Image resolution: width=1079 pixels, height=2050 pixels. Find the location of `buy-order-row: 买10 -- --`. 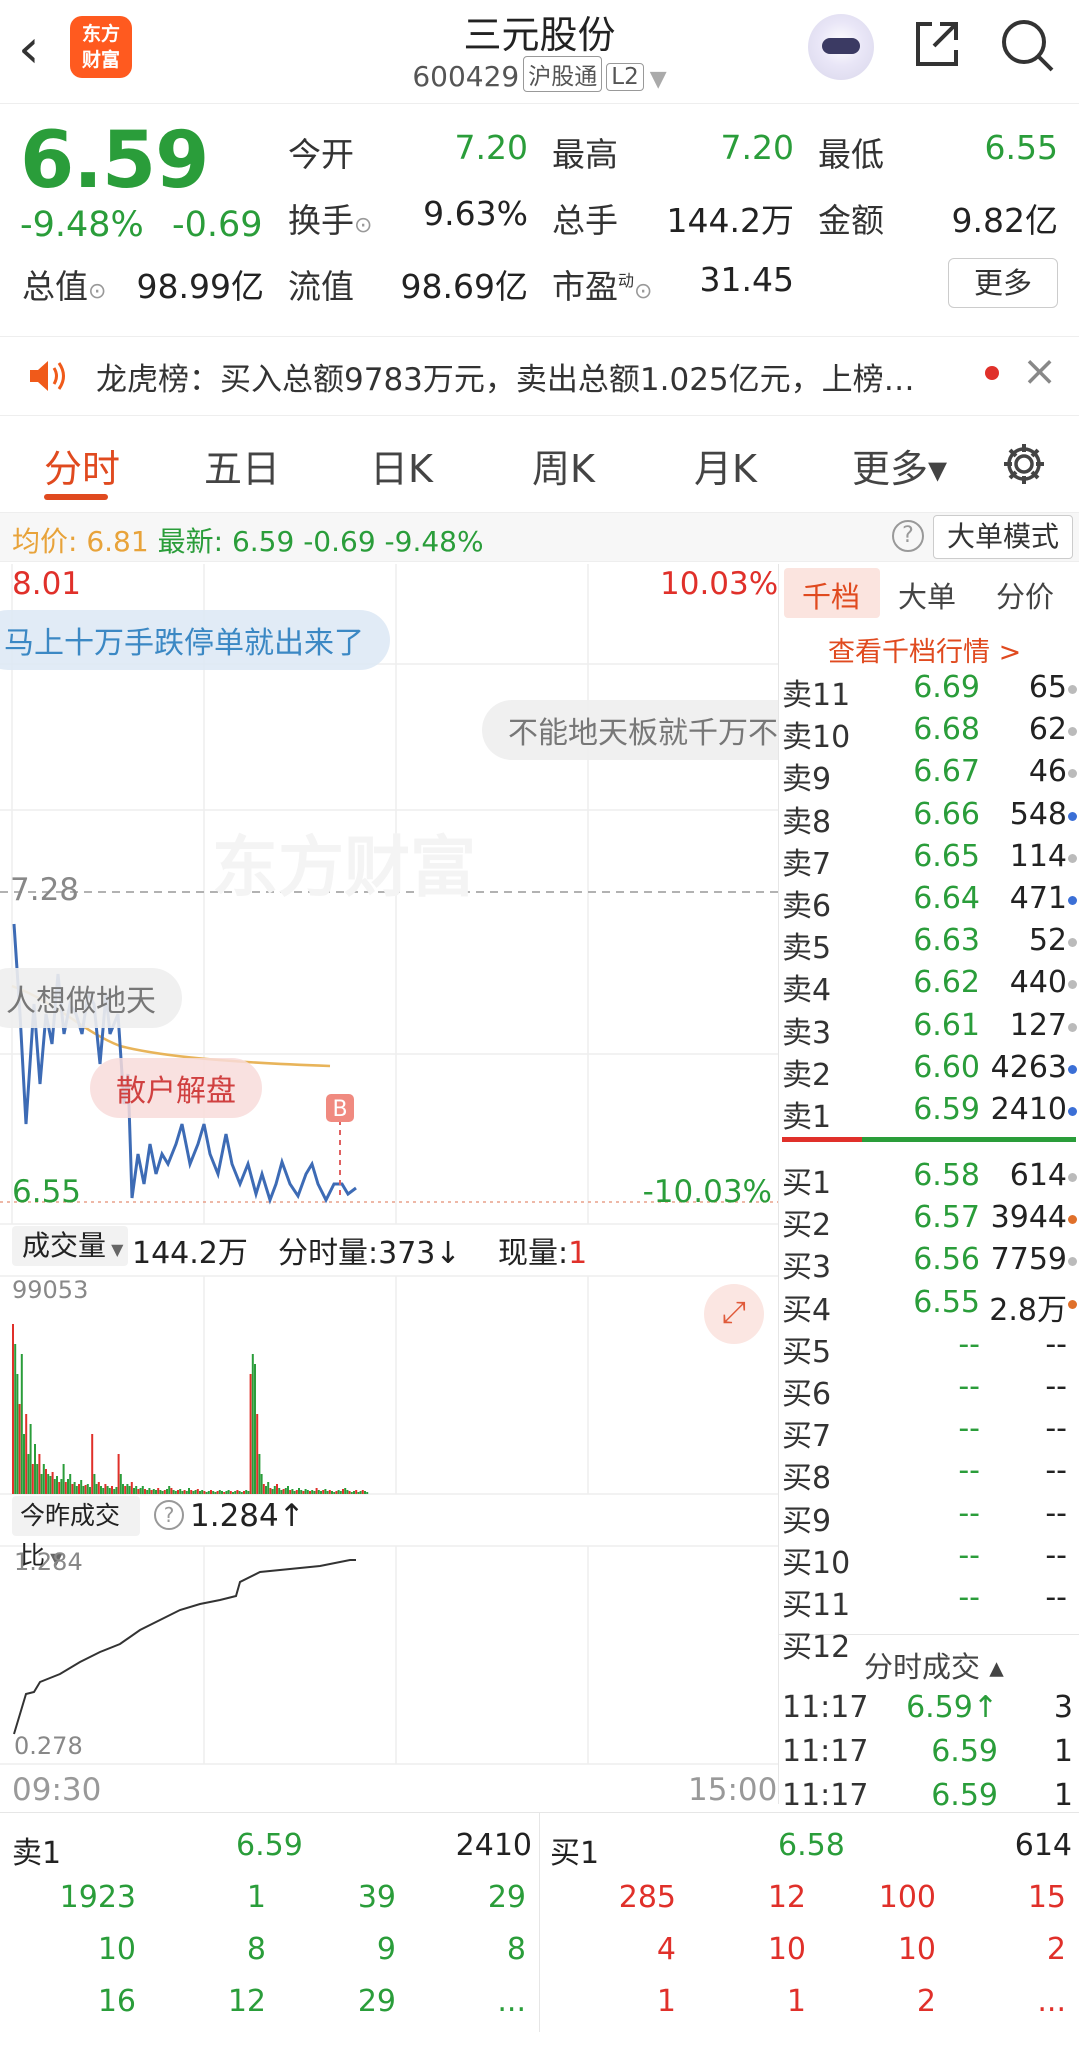

buy-order-row: 买10 -- -- is located at coordinates (929, 1559).